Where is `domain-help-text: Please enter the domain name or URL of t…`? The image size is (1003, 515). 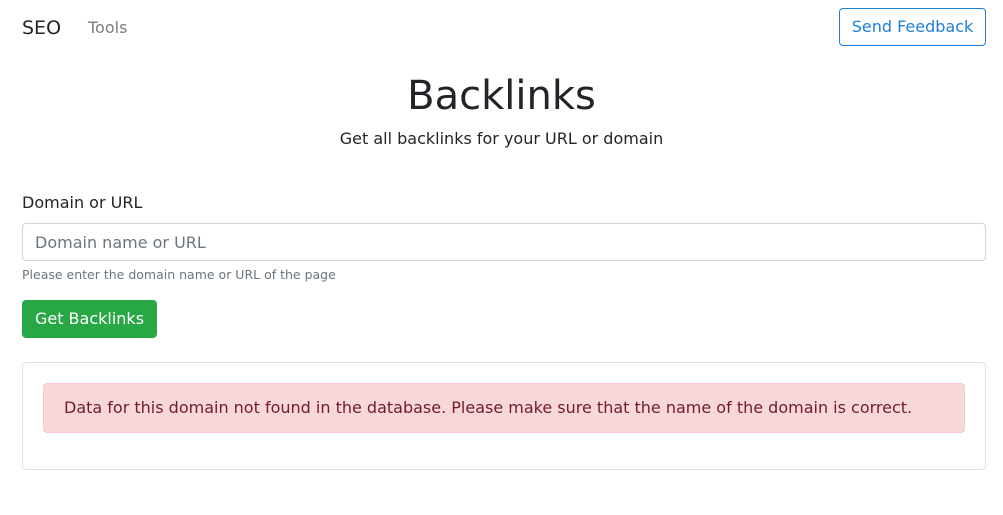 domain-help-text: Please enter the domain name or URL of t… is located at coordinates (179, 274).